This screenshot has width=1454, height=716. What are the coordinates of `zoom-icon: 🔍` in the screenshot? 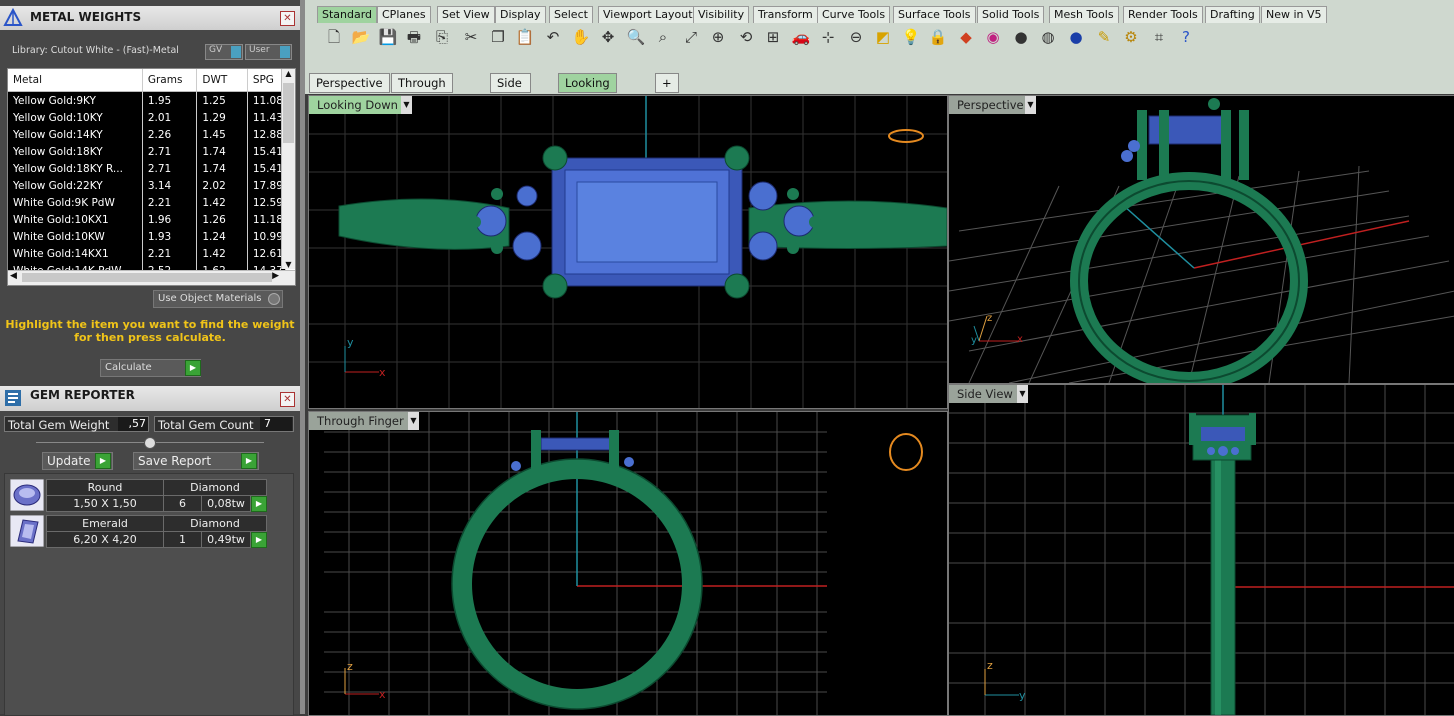 It's located at (636, 37).